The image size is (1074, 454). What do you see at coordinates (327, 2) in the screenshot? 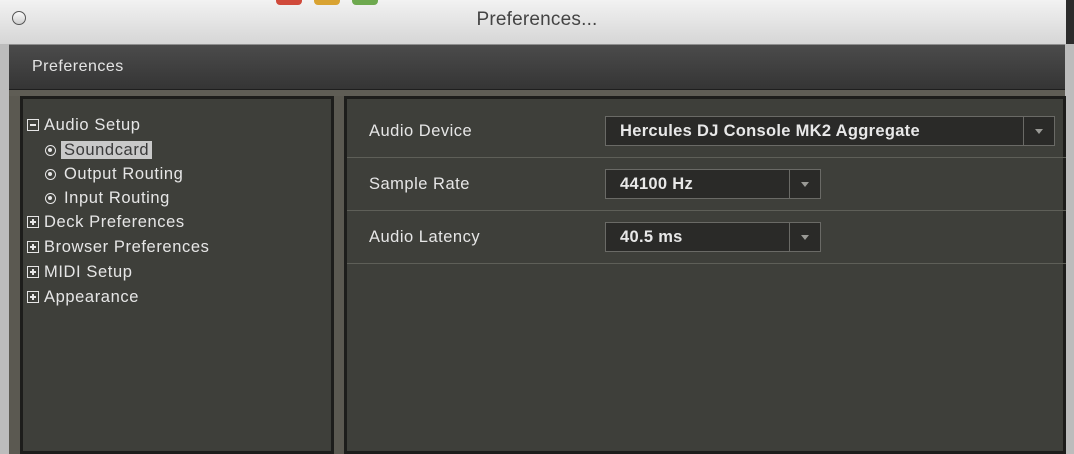
I see `minimize-button` at bounding box center [327, 2].